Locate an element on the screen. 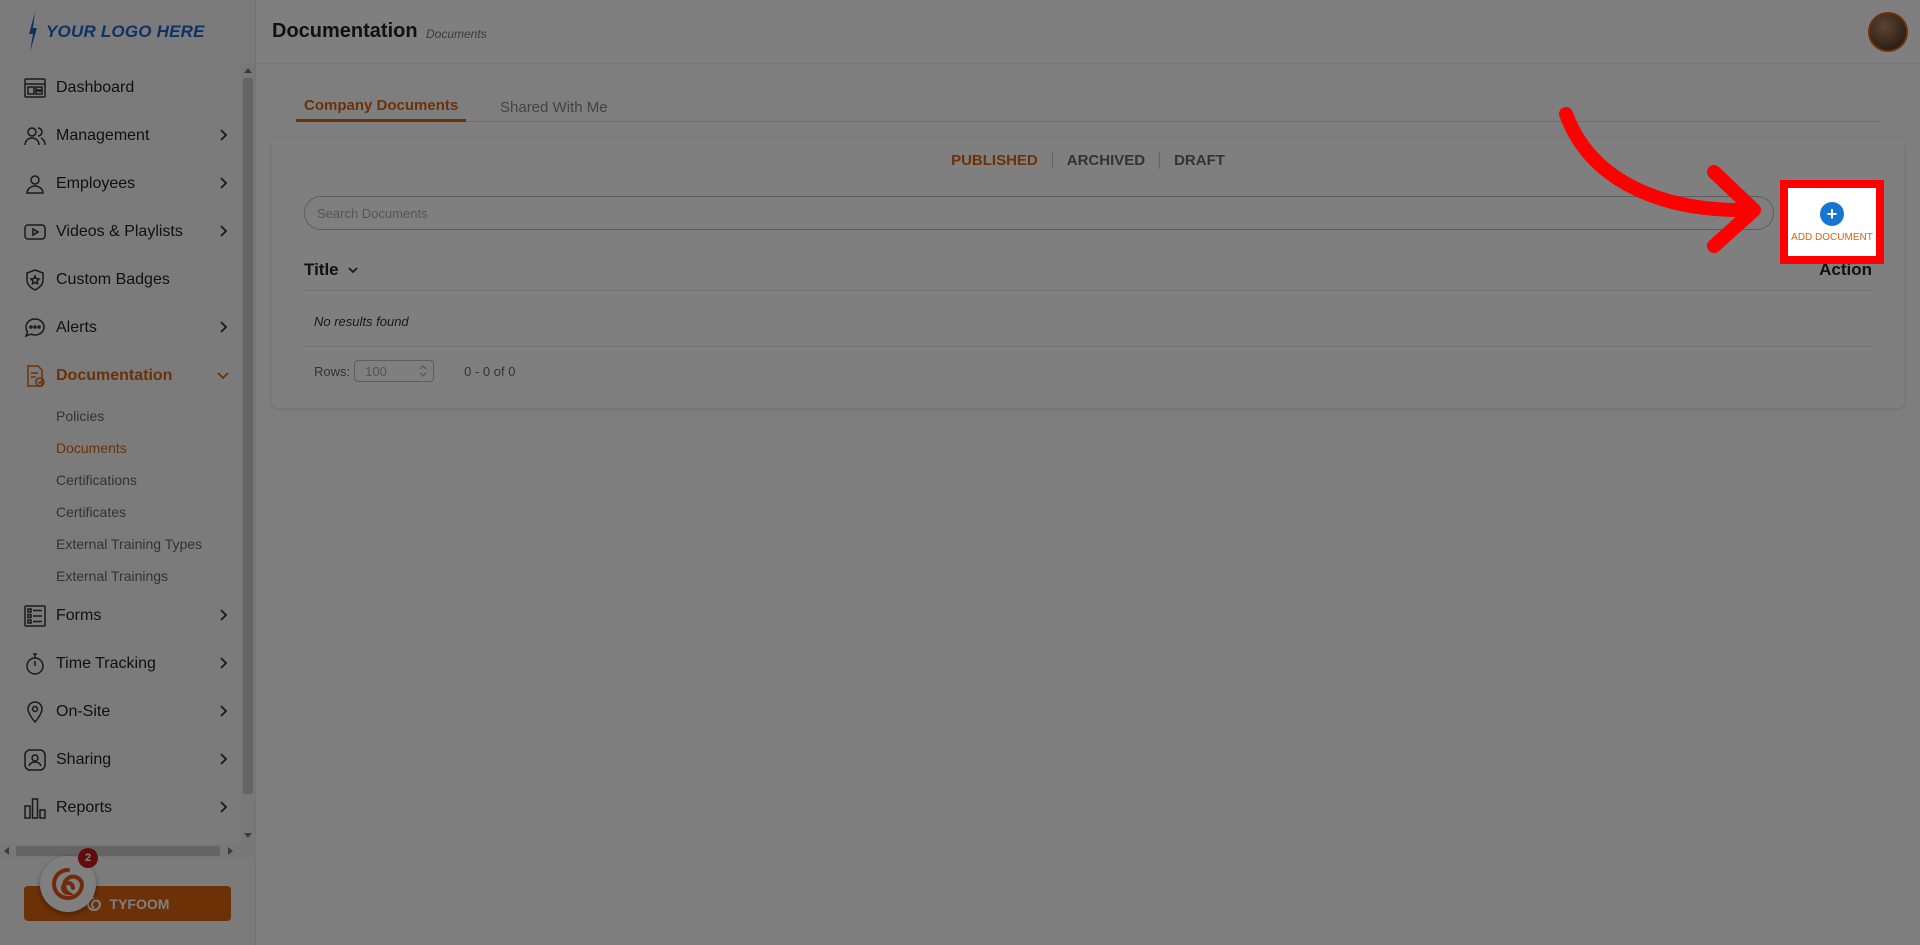  logo-mark-icon is located at coordinates (33, 32).